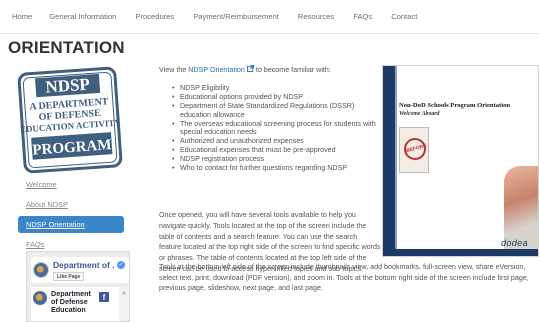  What do you see at coordinates (396, 161) in the screenshot?
I see `preview-side-stripe` at bounding box center [396, 161].